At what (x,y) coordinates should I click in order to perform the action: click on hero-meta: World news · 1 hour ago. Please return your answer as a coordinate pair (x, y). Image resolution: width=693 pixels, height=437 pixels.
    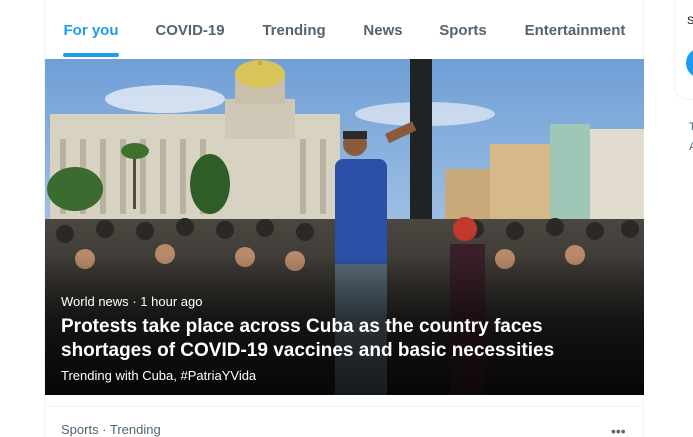
    Looking at the image, I should click on (131, 301).